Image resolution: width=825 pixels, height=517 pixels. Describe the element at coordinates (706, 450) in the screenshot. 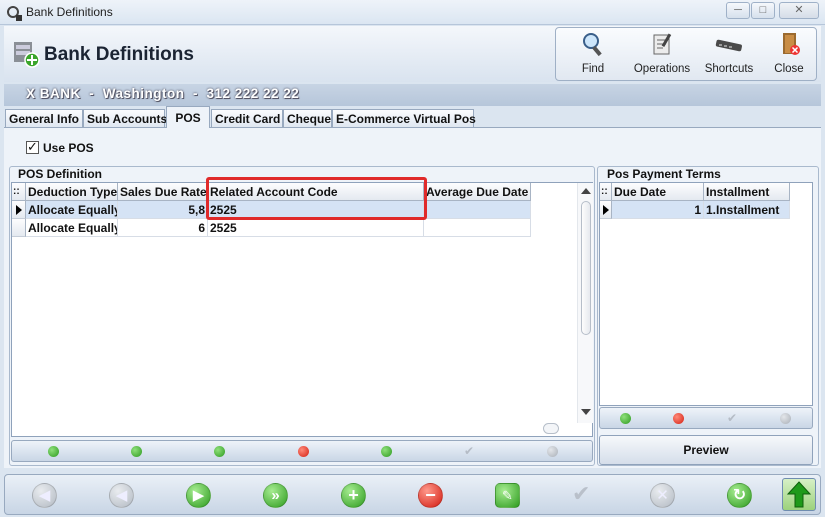

I see `preview-button: Preview` at that location.